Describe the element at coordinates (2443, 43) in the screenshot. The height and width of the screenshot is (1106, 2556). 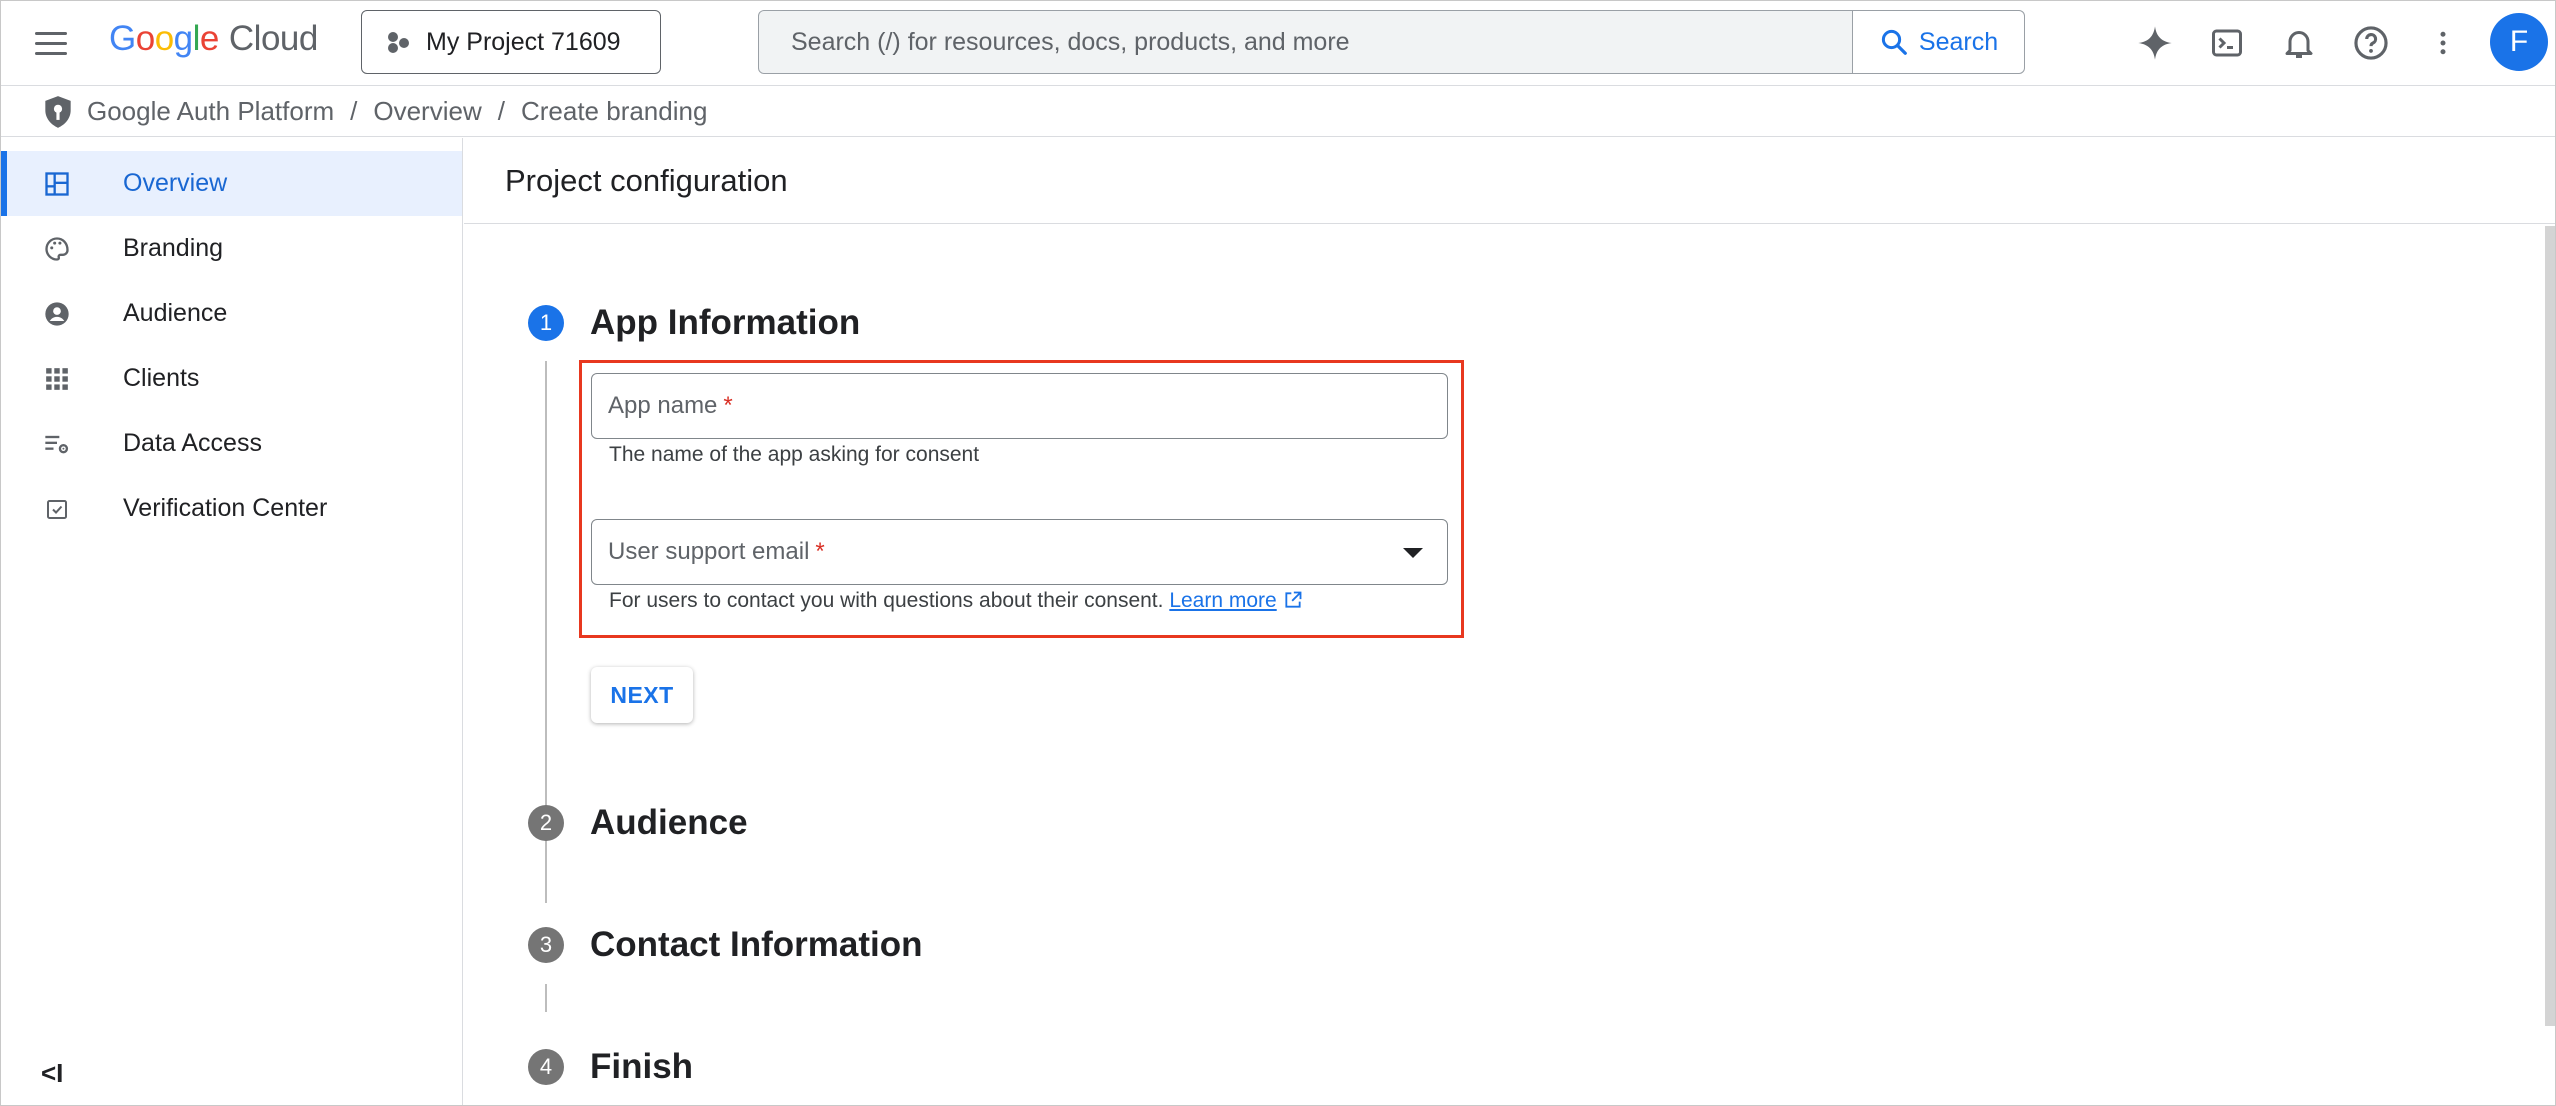
I see `more-vertical-icon` at that location.